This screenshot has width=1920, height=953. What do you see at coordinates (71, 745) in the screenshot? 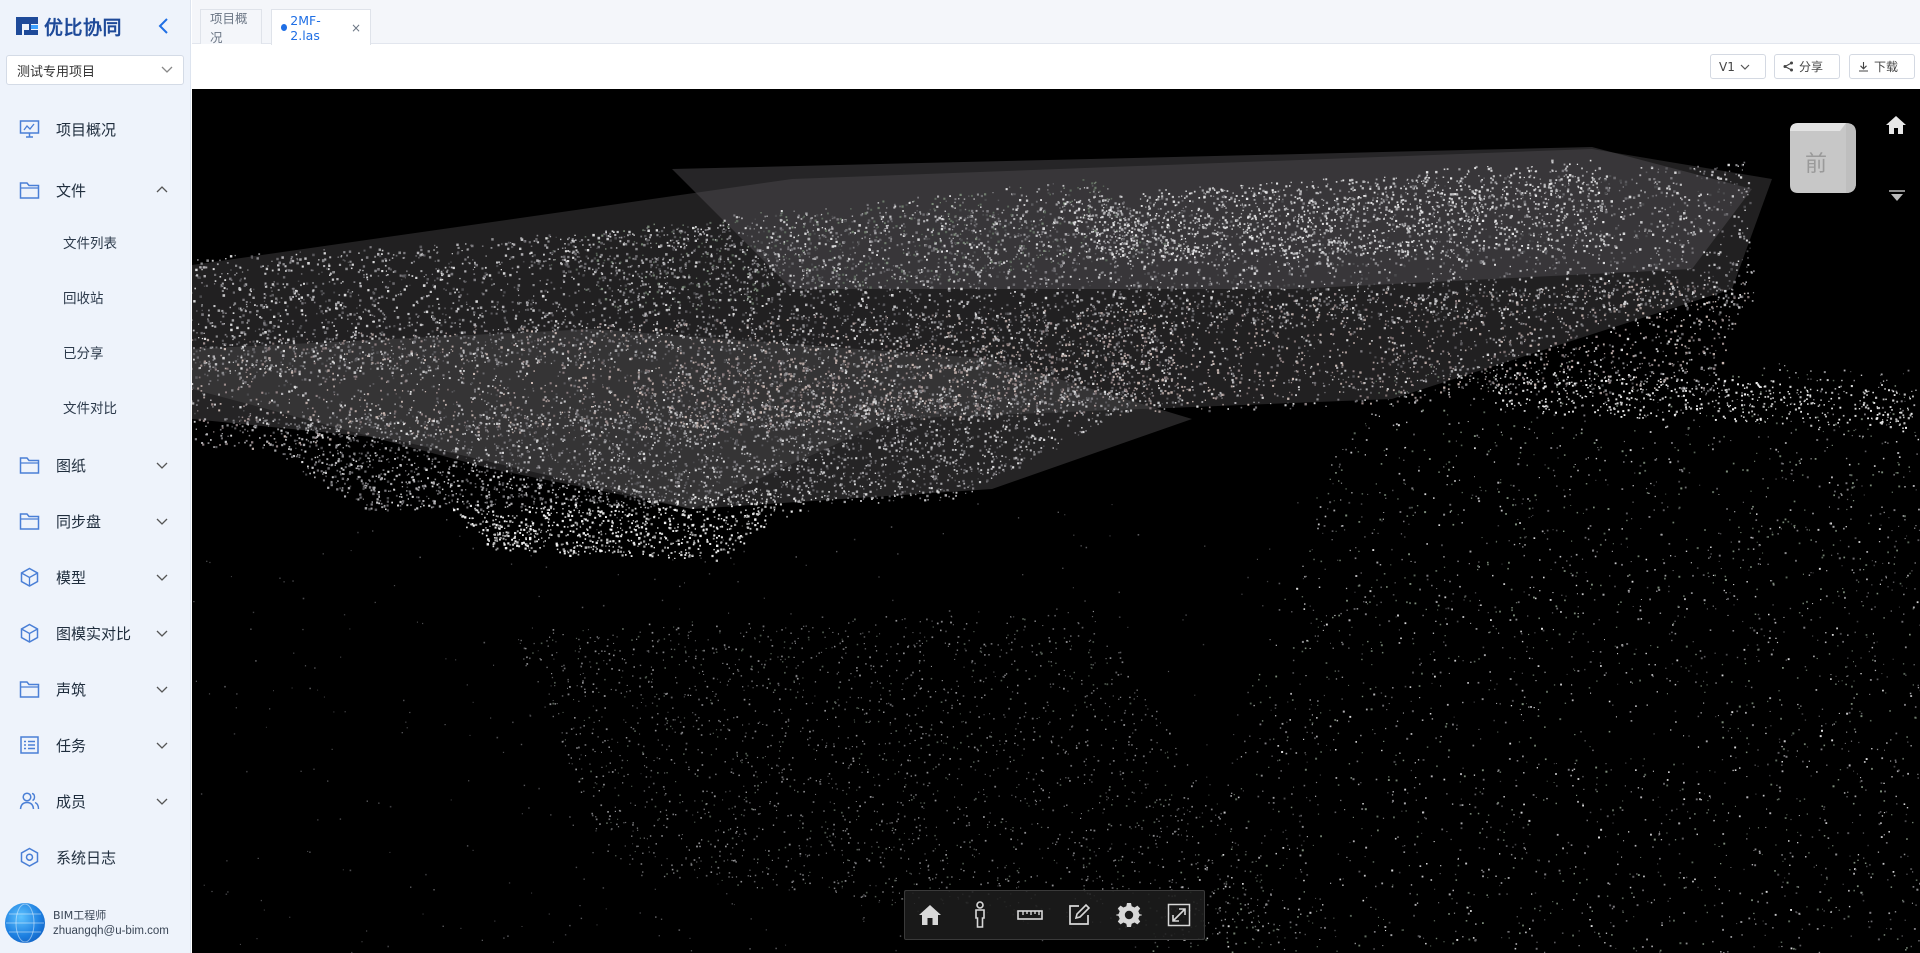
I see `sidebar-item-label: 任务` at bounding box center [71, 745].